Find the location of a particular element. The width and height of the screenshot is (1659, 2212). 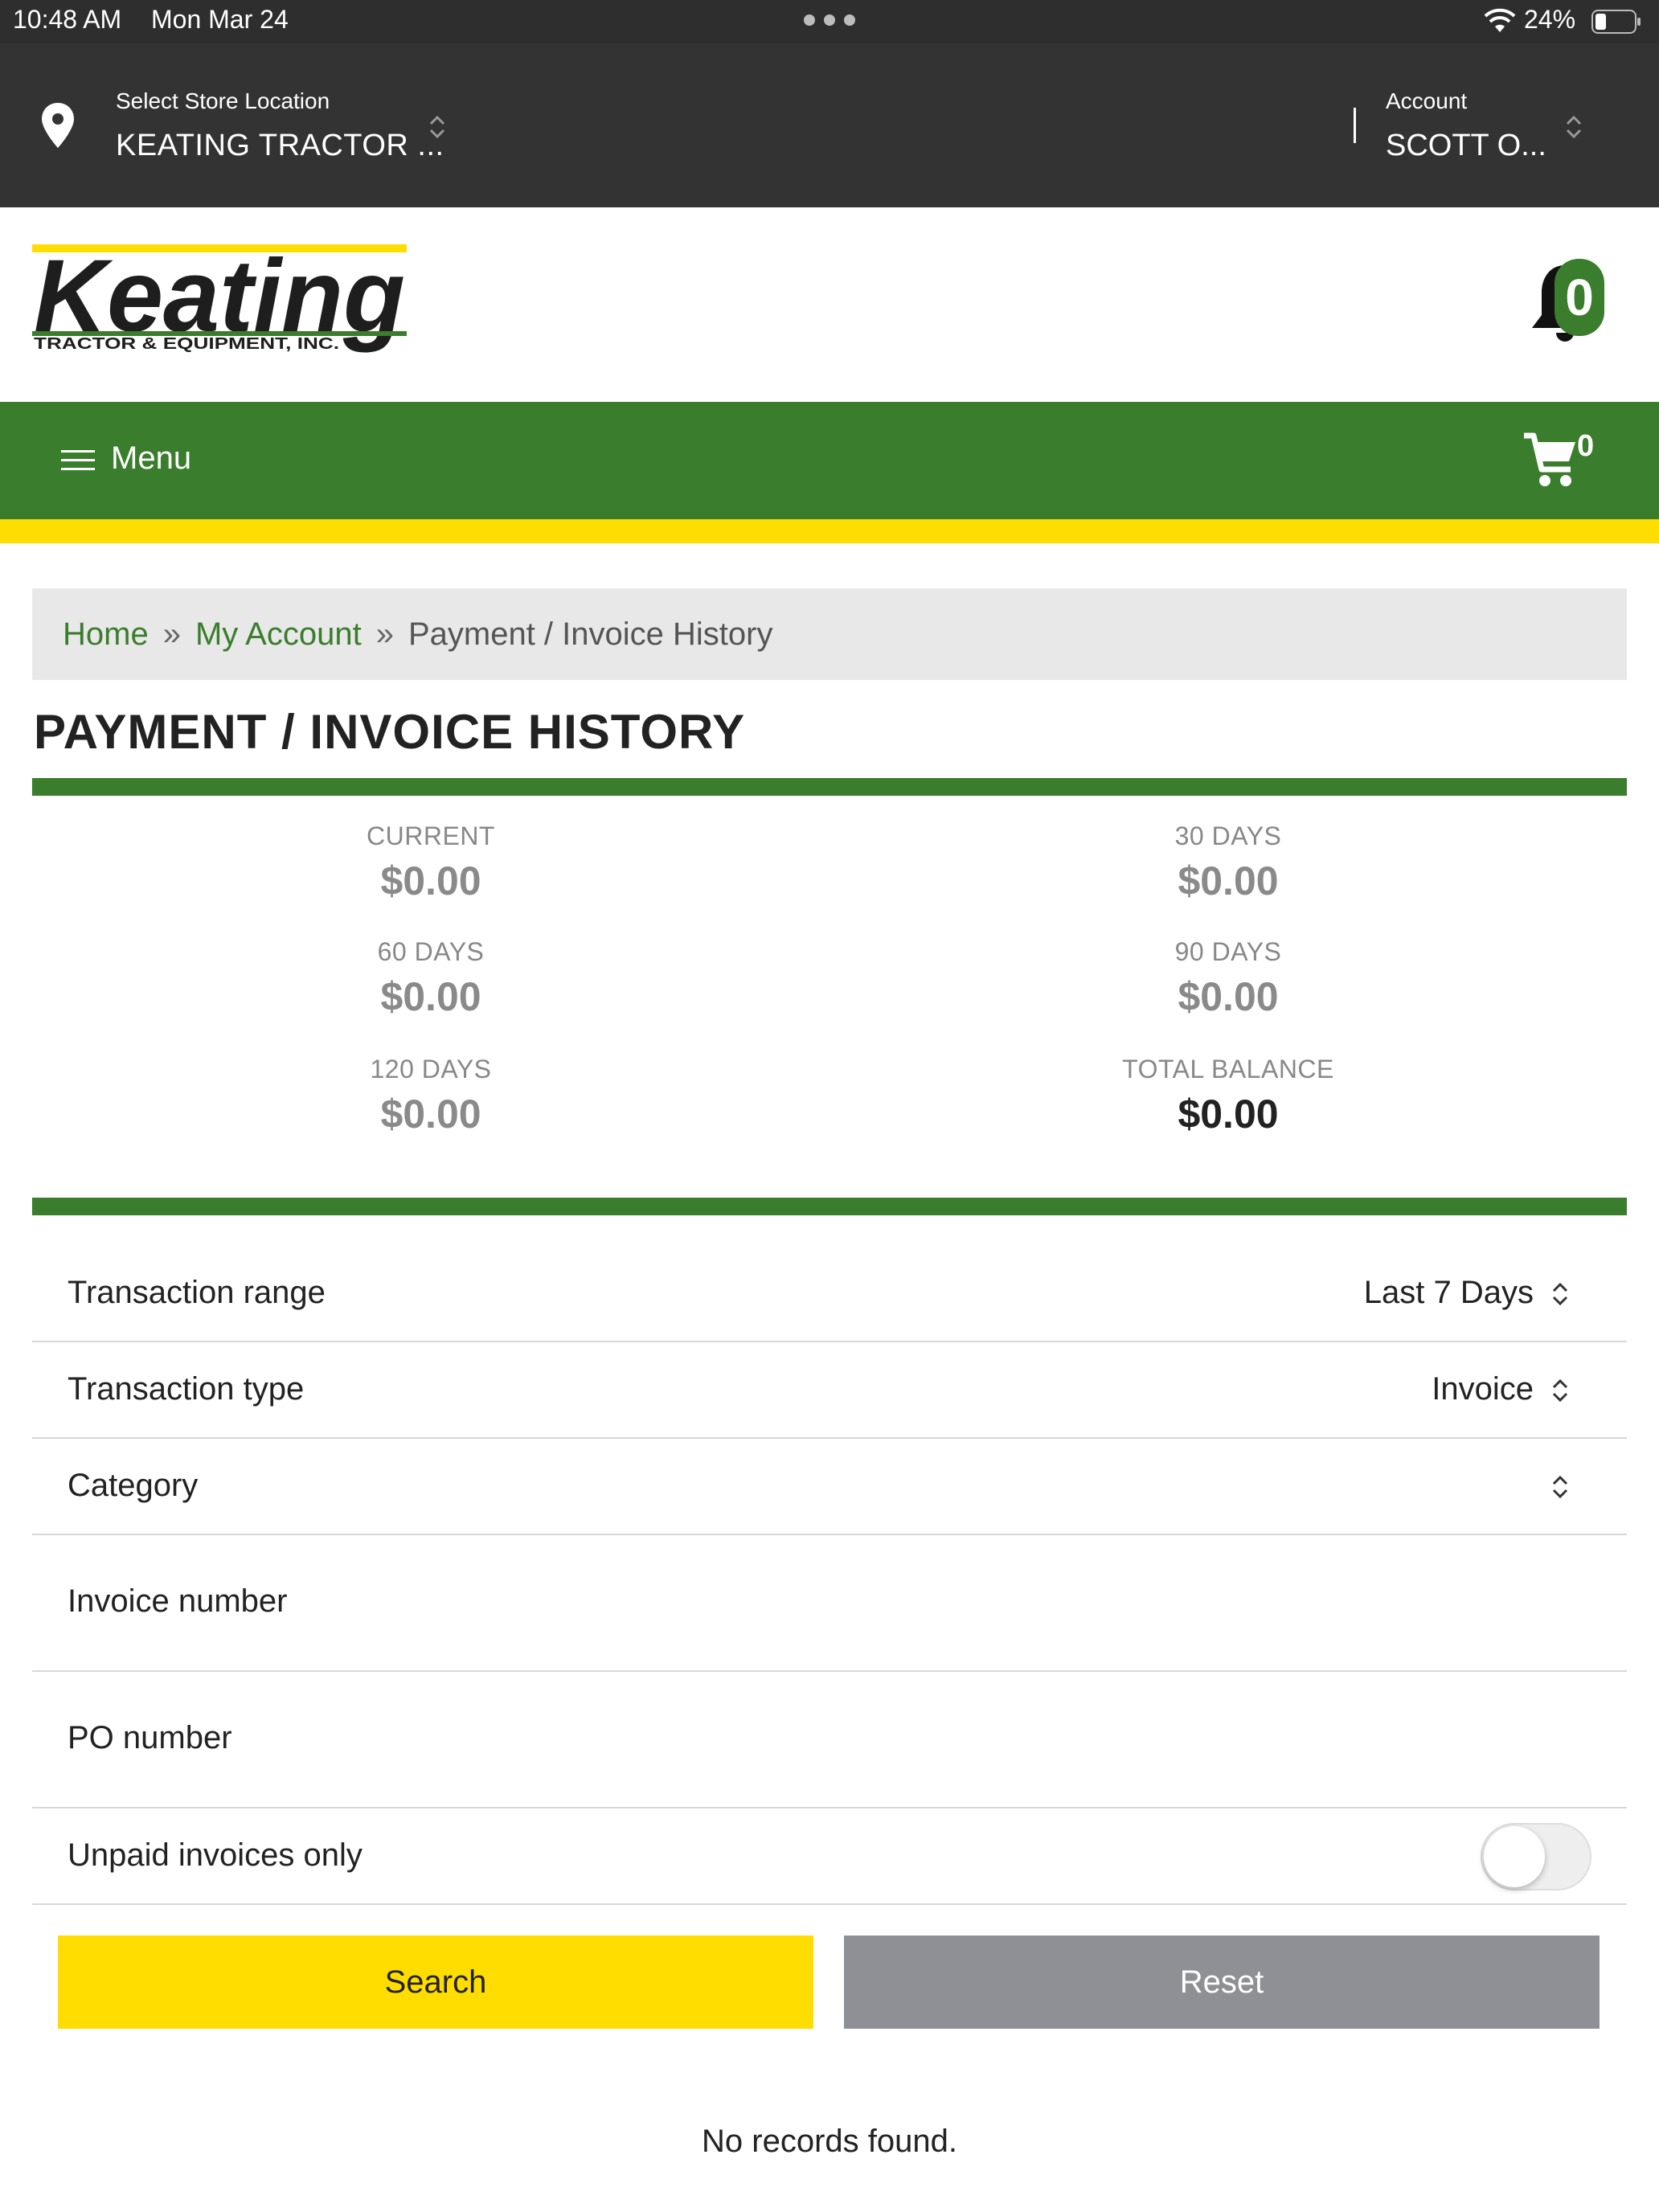

total-balance-value: $0.00 is located at coordinates (1228, 1114).